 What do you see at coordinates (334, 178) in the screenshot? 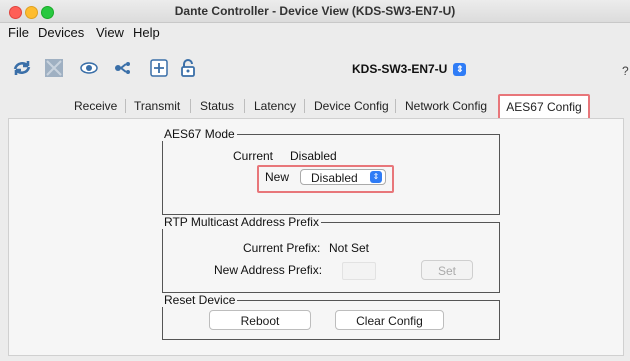
I see `new-mode-value: Disabled` at bounding box center [334, 178].